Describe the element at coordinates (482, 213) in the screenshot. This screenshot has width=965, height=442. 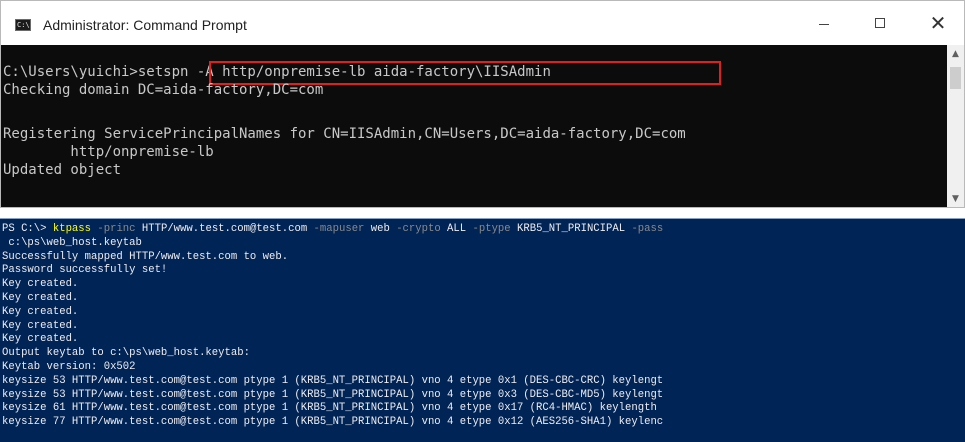
I see `panel-divider` at that location.